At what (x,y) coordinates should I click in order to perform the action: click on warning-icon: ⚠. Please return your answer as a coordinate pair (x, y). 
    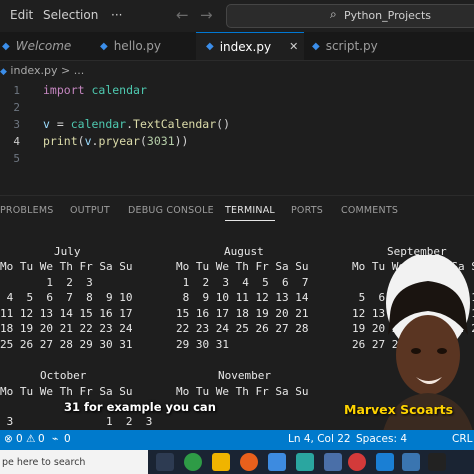
    Looking at the image, I should click on (30, 439).